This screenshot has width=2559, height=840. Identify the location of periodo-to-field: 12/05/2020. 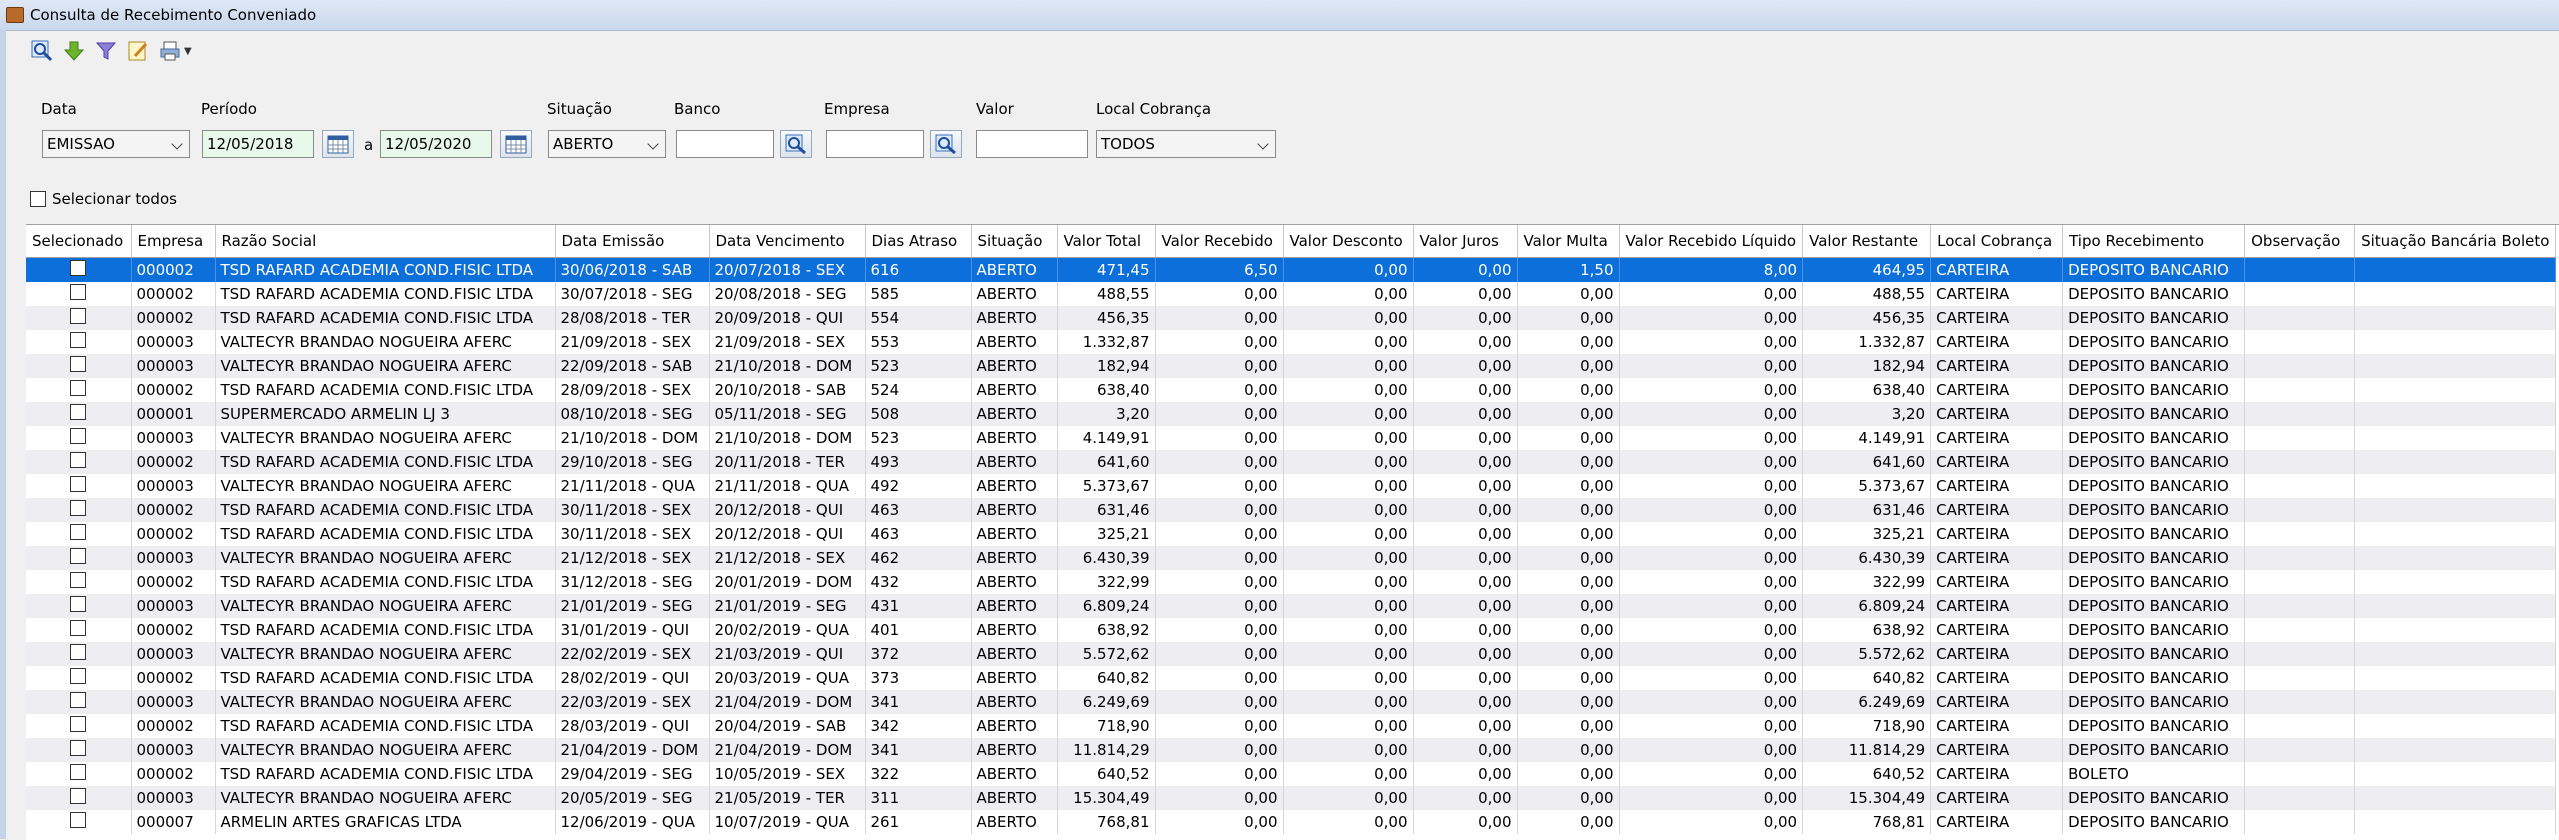
(436, 144).